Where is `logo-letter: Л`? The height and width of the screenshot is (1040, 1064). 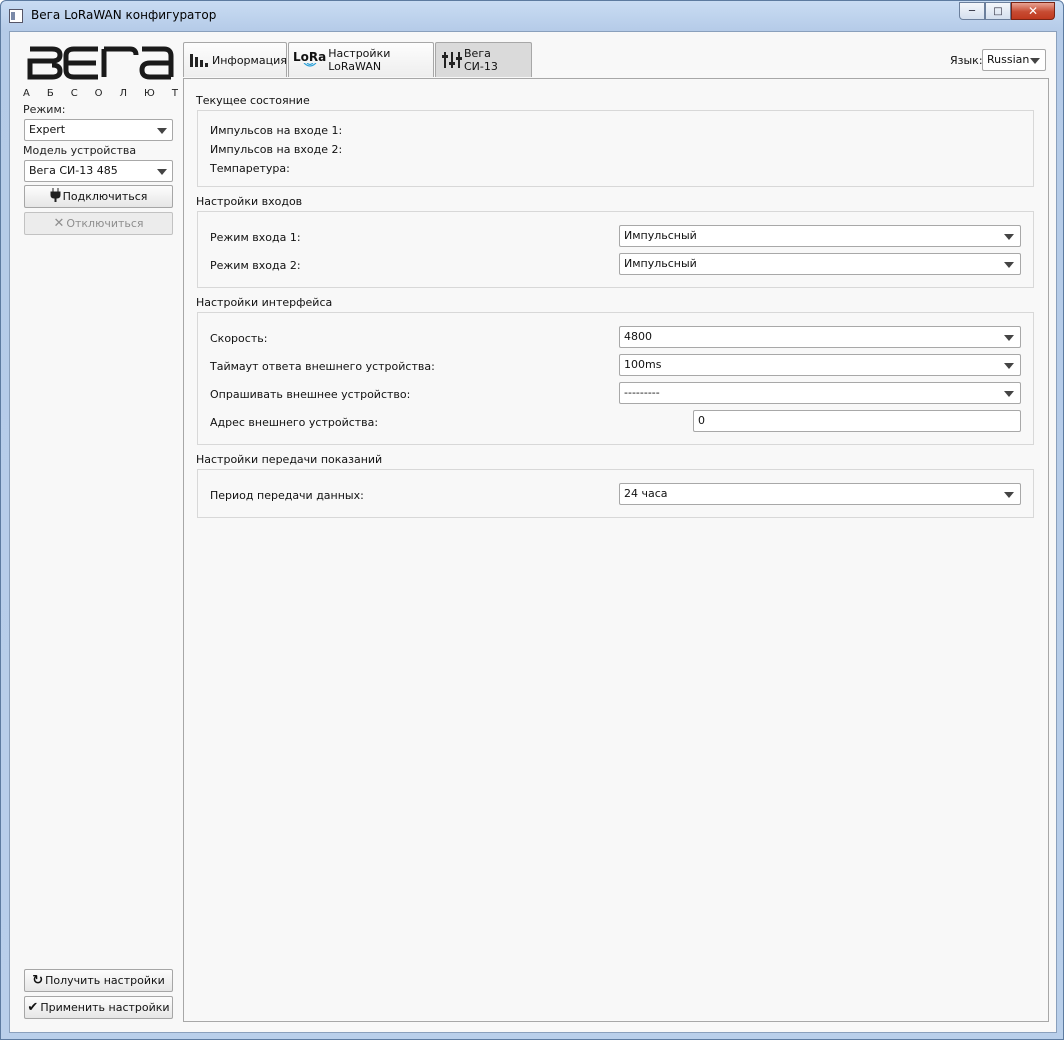 logo-letter: Л is located at coordinates (123, 93).